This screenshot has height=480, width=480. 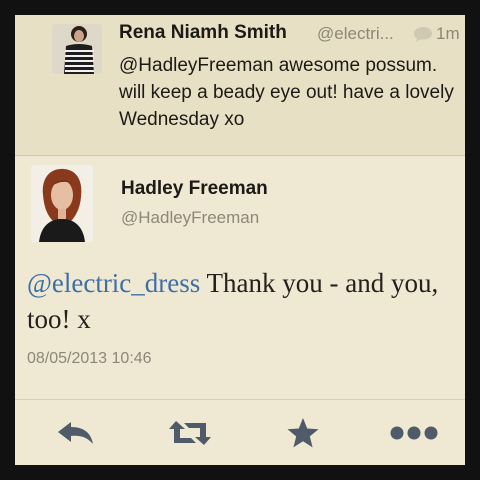 I want to click on mention-link: @electric_dress, so click(x=113, y=283).